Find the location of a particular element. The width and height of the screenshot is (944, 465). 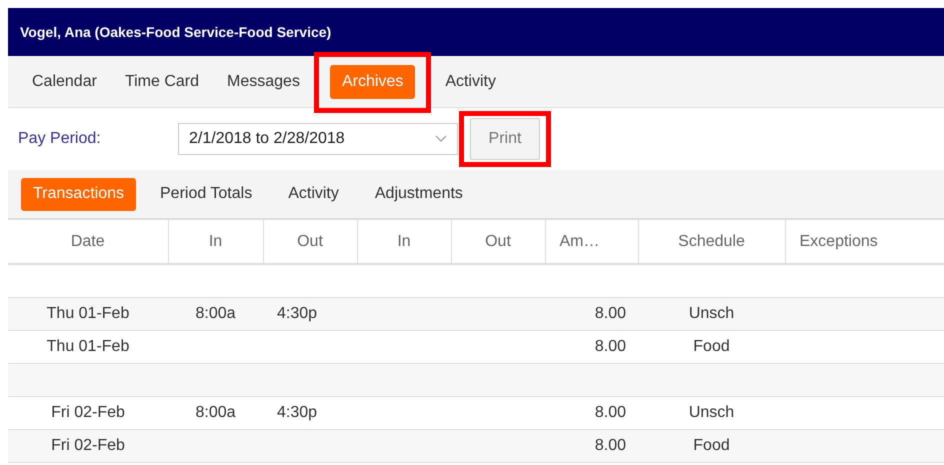

nav-tab: Calendar is located at coordinates (64, 81).